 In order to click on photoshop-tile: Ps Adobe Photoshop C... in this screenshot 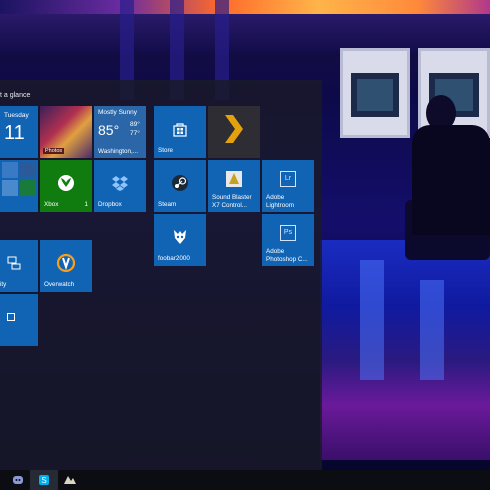, I will do `click(288, 240)`.